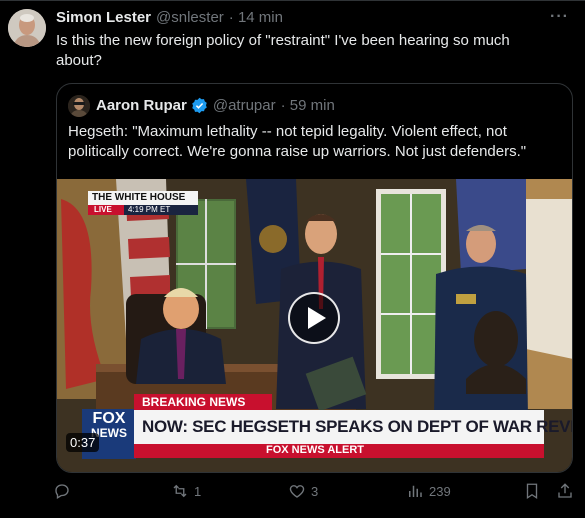 This screenshot has width=585, height=518. Describe the element at coordinates (440, 491) in the screenshot. I see `view-count: 239` at that location.